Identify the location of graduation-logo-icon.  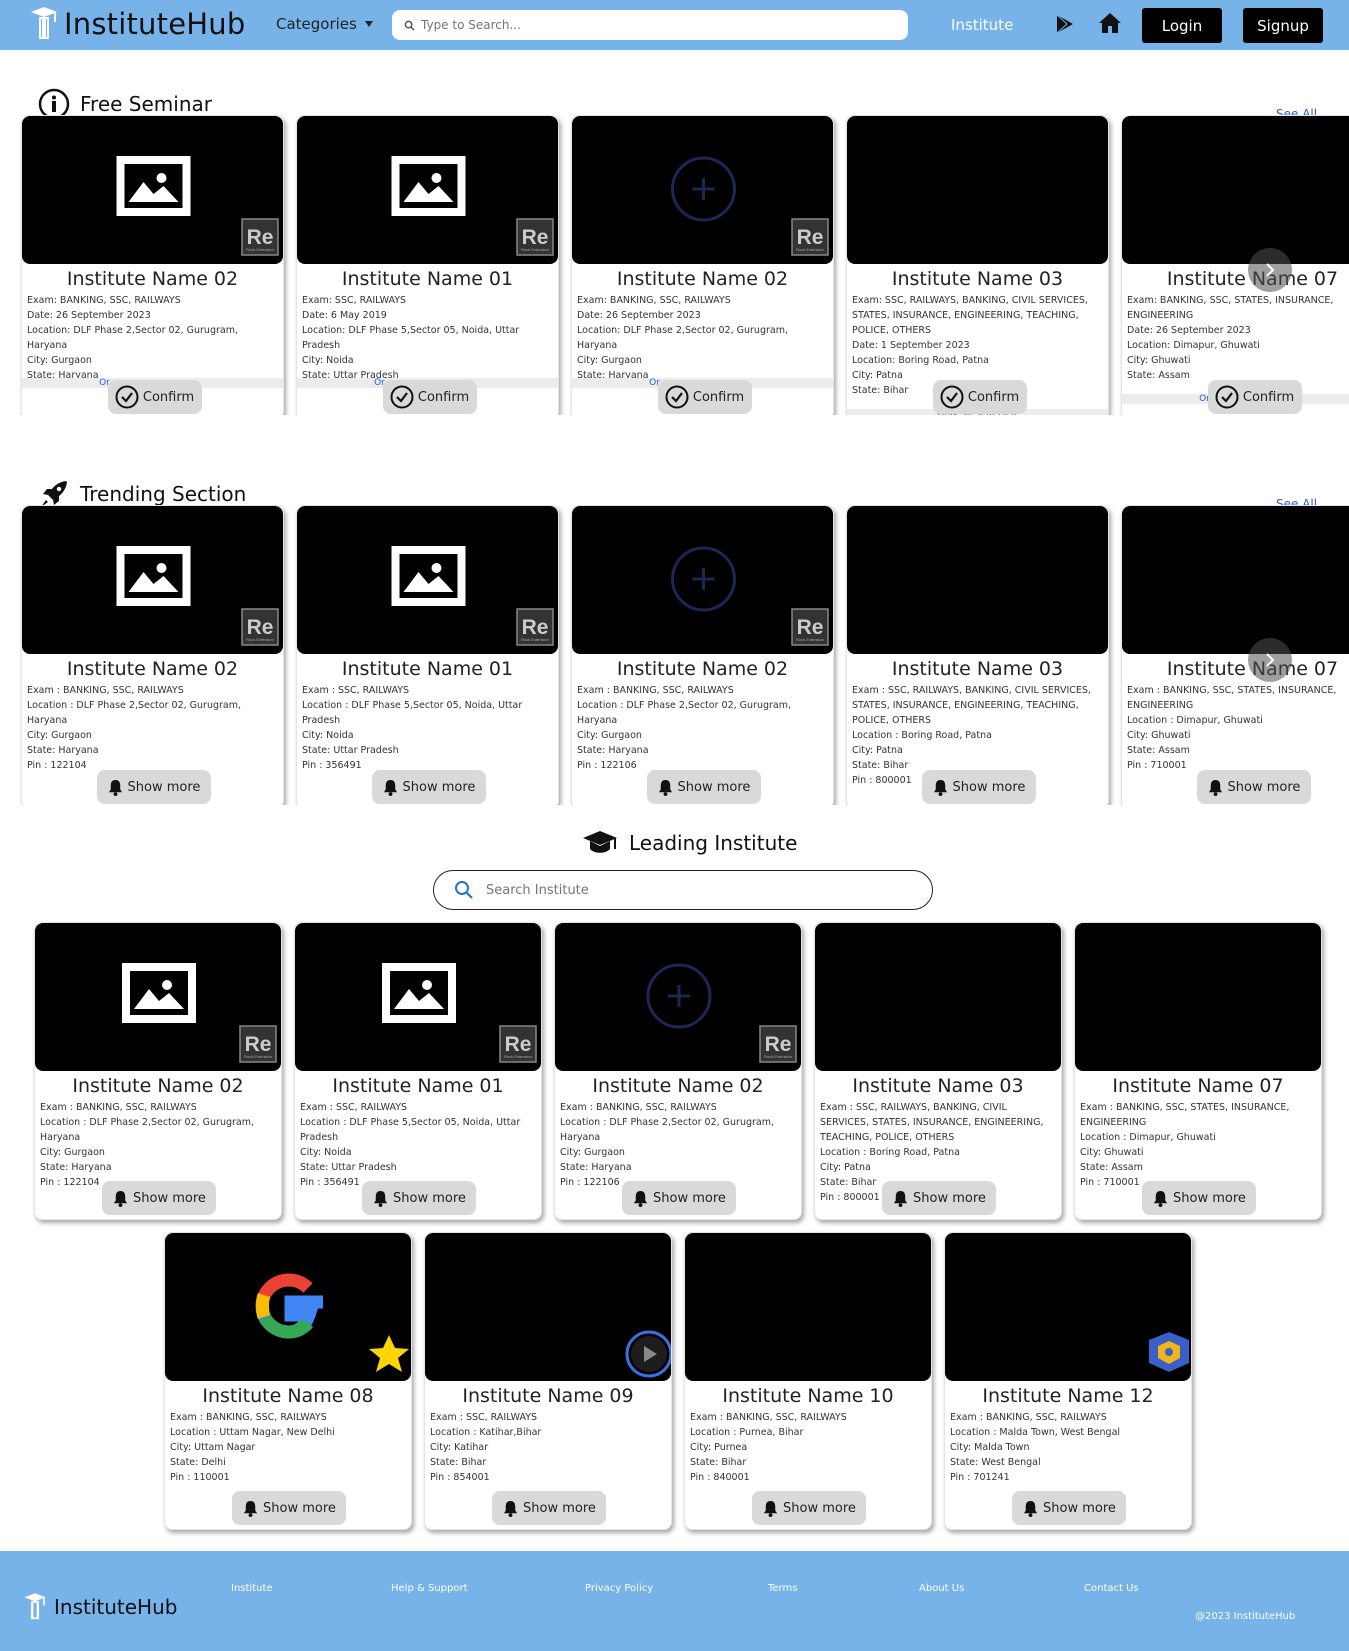
(44, 23).